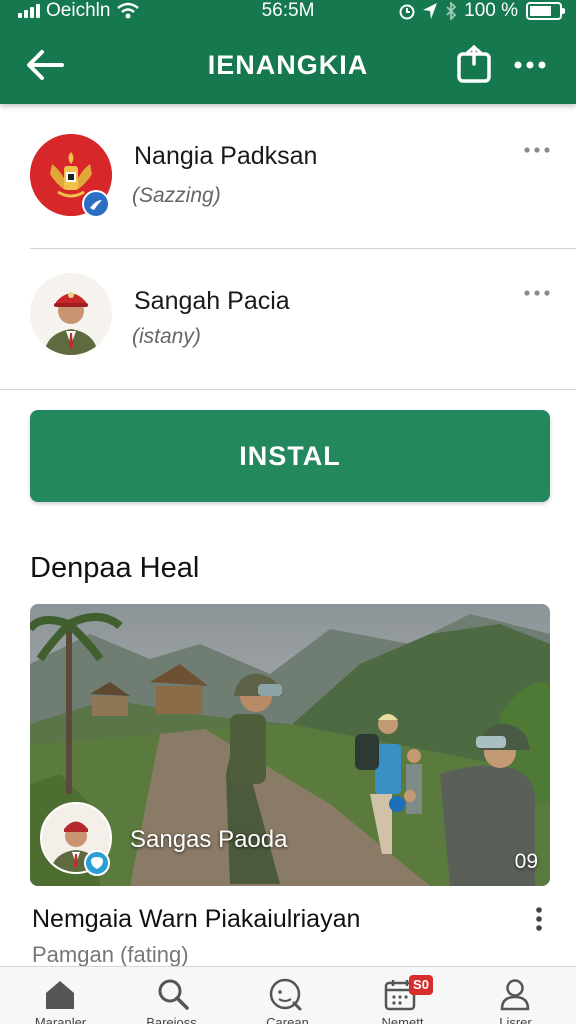  What do you see at coordinates (407, 12) in the screenshot?
I see `alarm-icon` at bounding box center [407, 12].